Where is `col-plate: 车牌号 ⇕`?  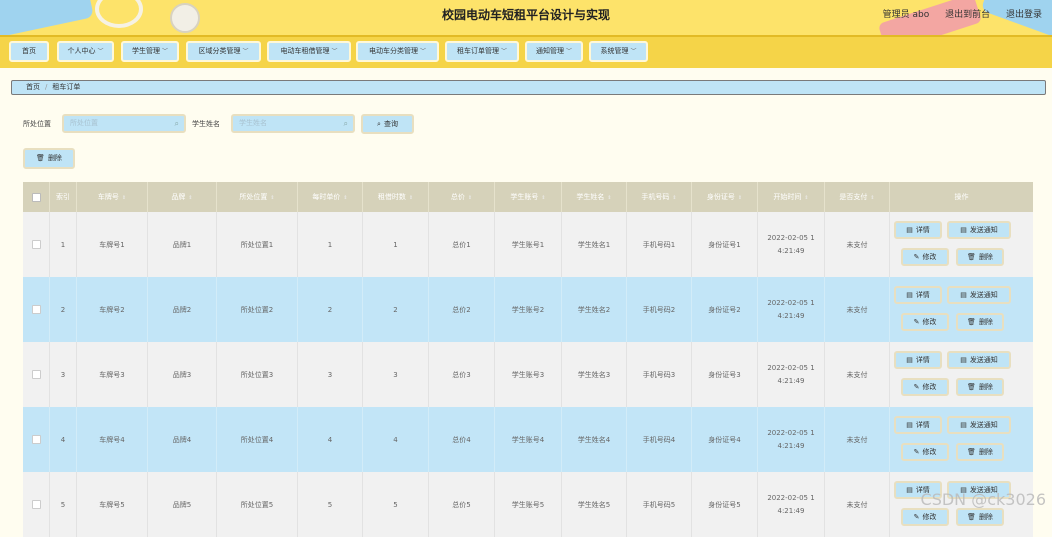
col-plate: 车牌号 ⇕ is located at coordinates (112, 197).